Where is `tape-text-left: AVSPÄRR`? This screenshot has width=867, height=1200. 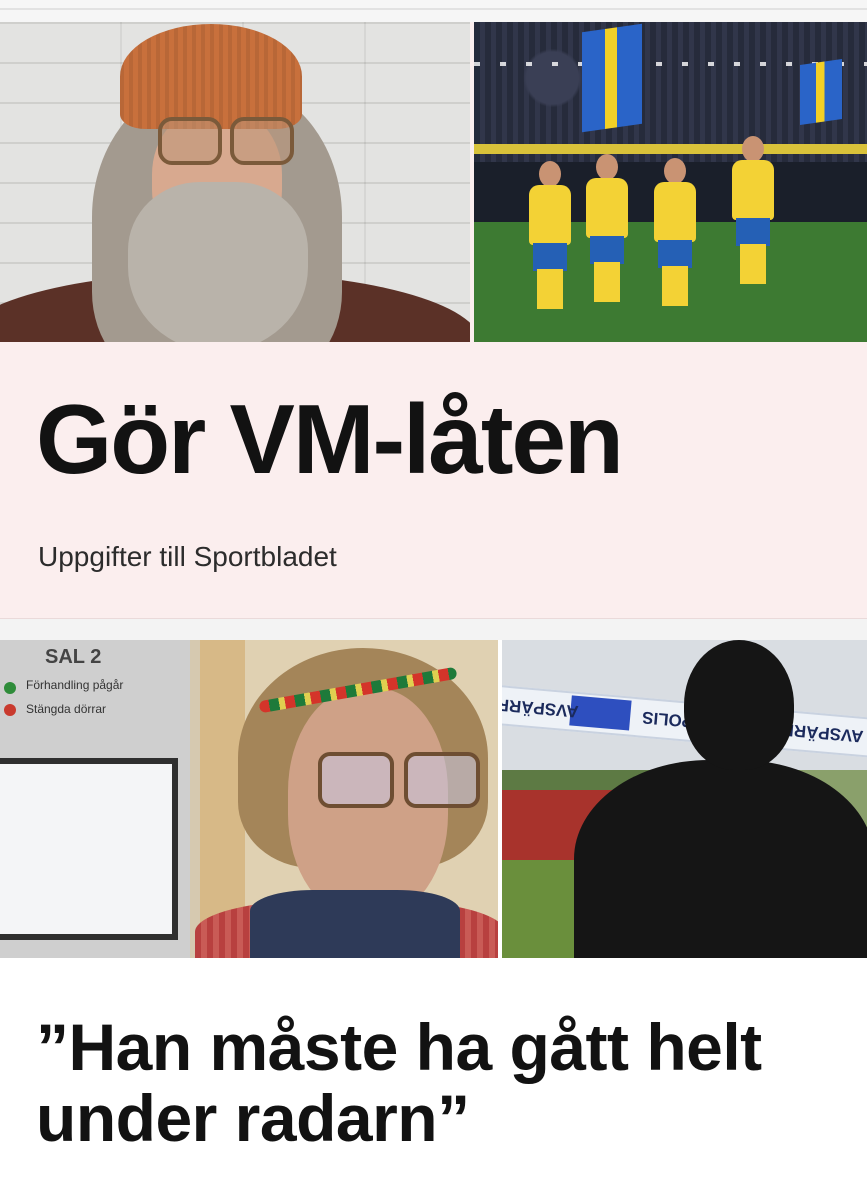 tape-text-left: AVSPÄRR is located at coordinates (541, 708).